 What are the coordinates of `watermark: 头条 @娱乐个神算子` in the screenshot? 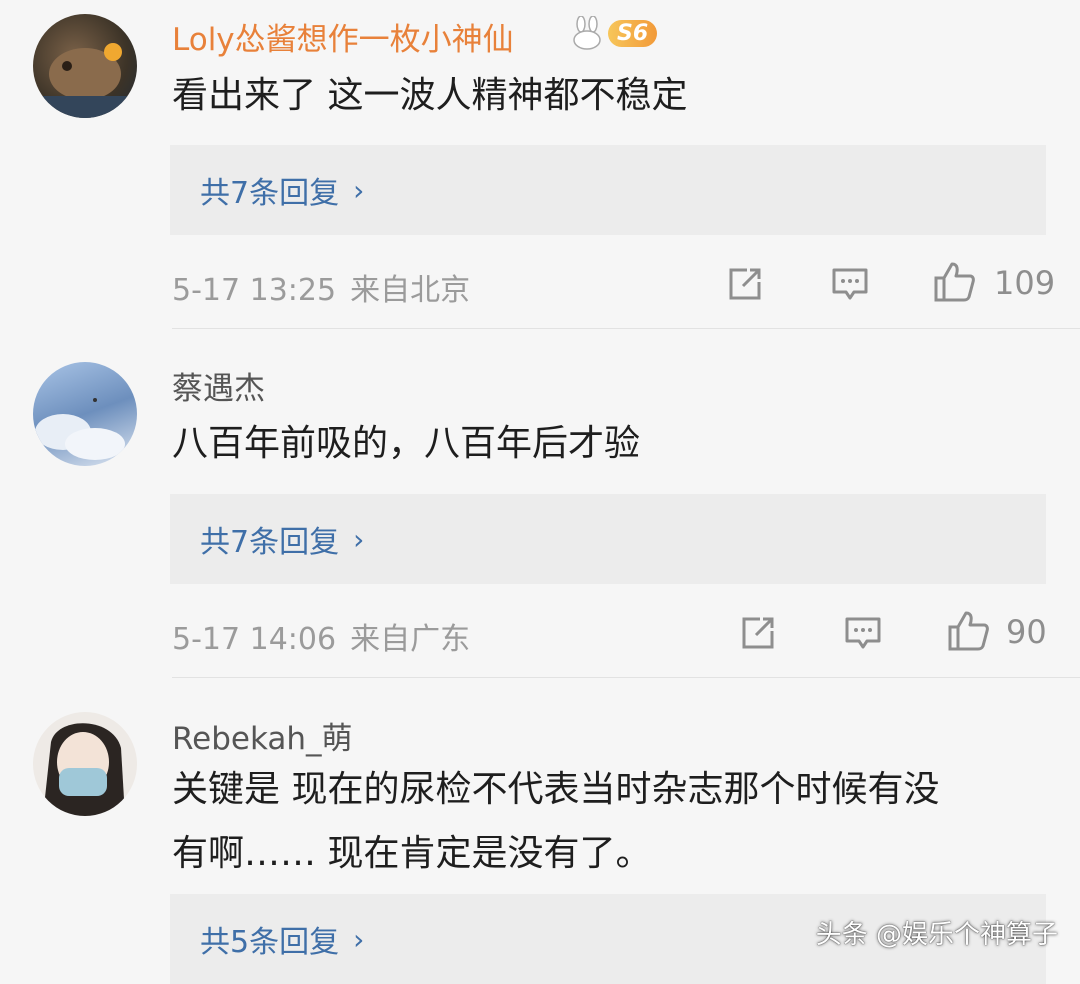 It's located at (936, 935).